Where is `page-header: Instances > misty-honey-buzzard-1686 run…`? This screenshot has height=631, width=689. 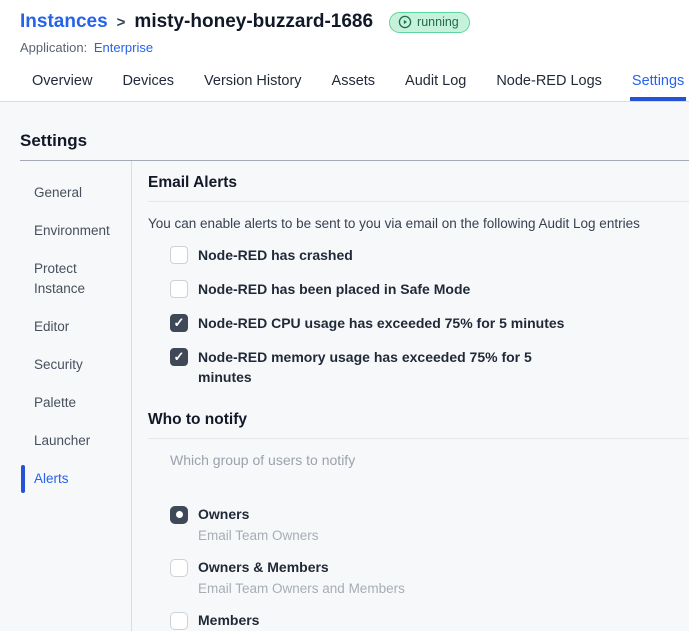
page-header: Instances > misty-honey-buzzard-1686 run… is located at coordinates (344, 27).